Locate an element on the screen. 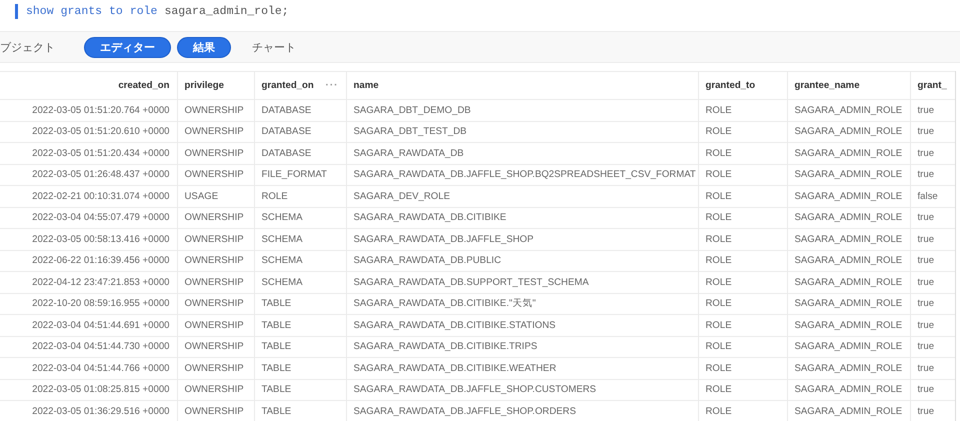 The width and height of the screenshot is (960, 421). code-token: show is located at coordinates (40, 11).